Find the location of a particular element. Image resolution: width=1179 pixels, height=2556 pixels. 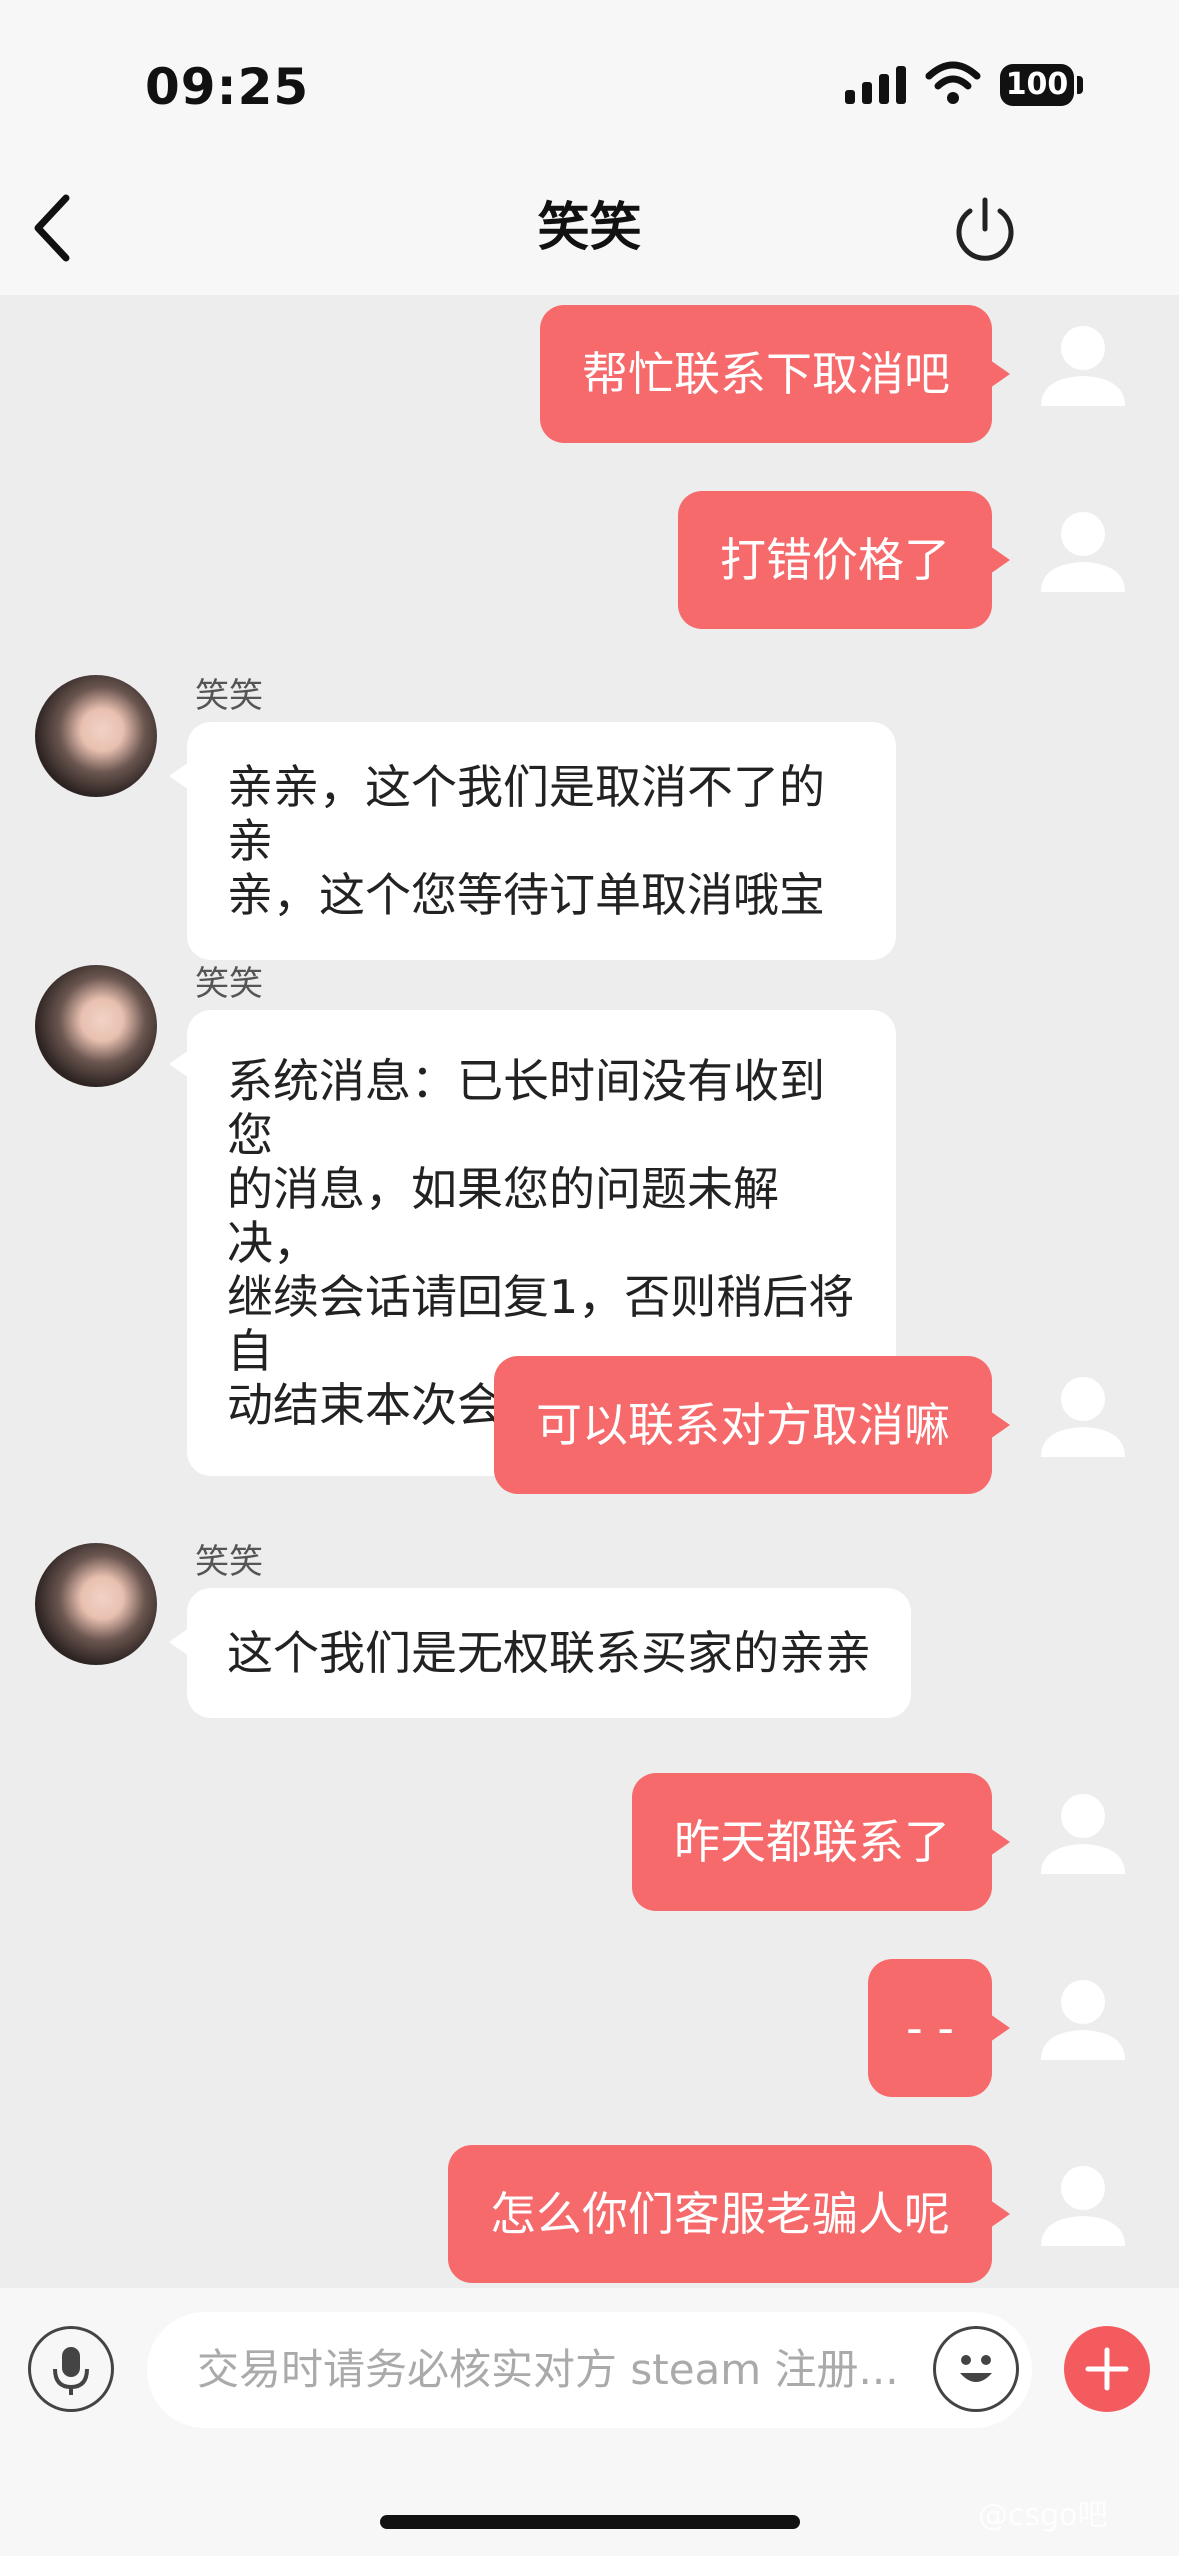

plus-icon is located at coordinates (1107, 2369).